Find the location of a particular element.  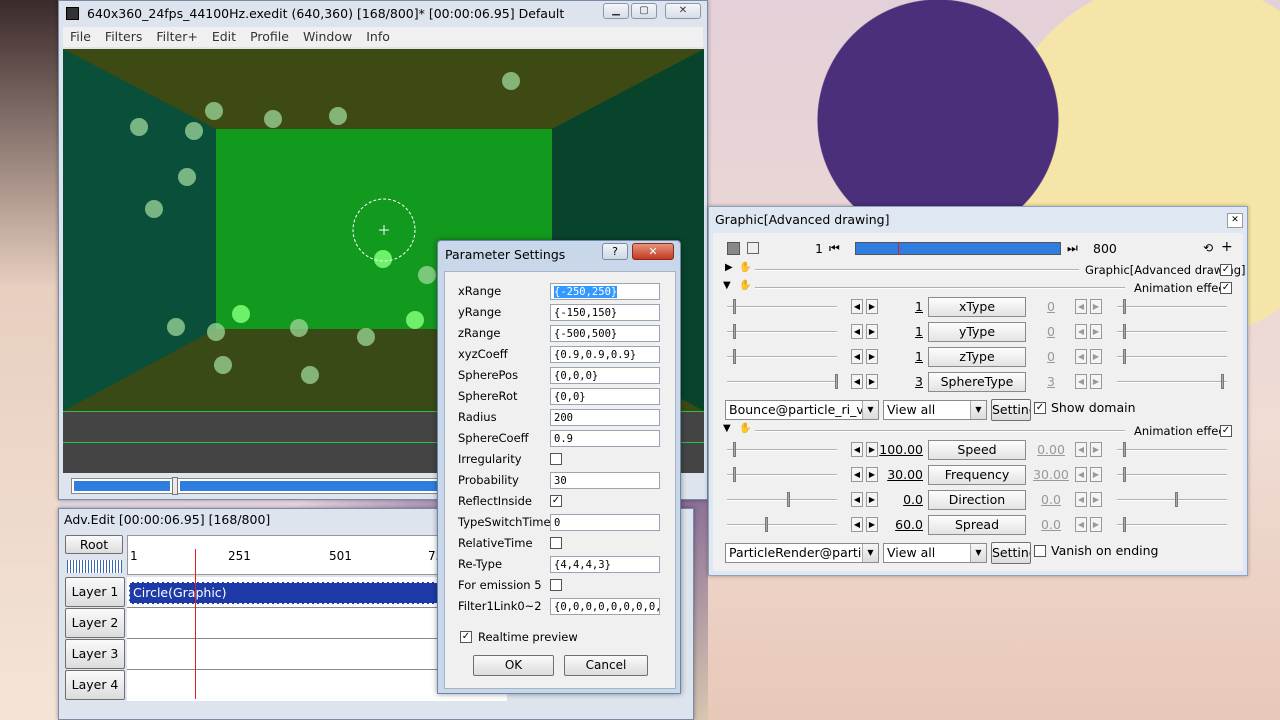

playhead is located at coordinates (195, 624).